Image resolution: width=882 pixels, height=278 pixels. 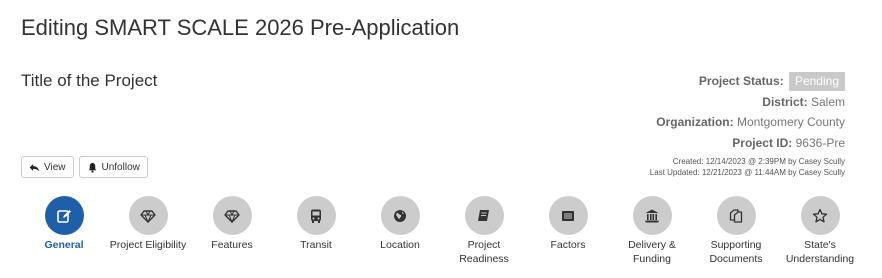 I want to click on unfollow-button: Unfollow, so click(x=113, y=167).